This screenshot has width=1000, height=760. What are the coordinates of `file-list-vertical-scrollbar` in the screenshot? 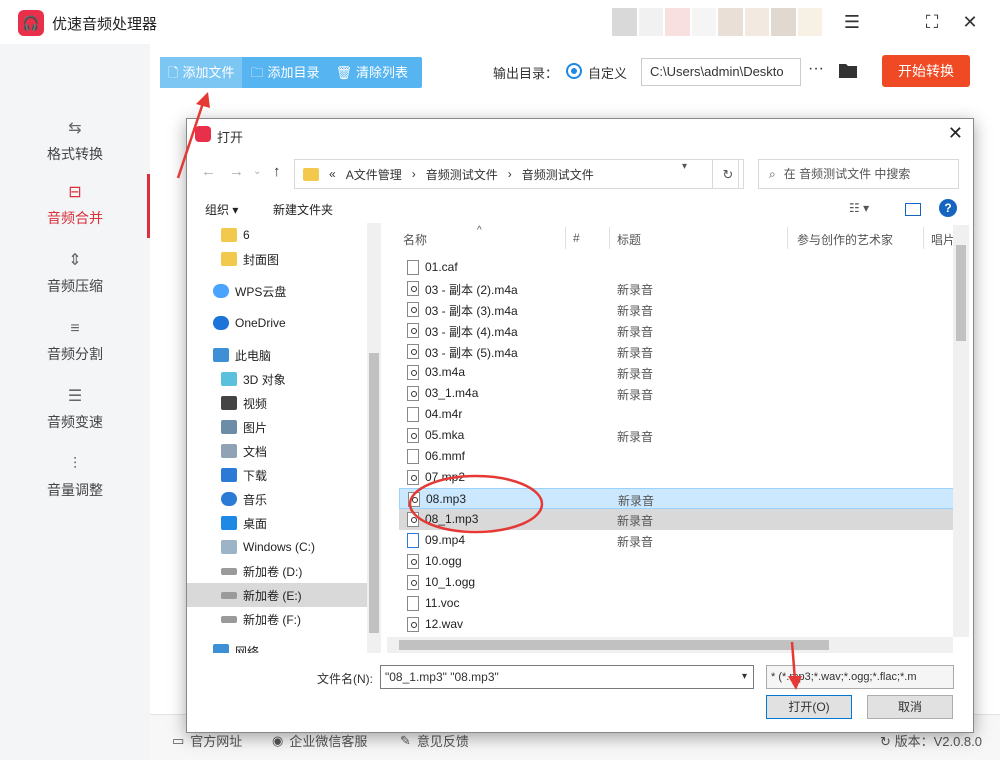 It's located at (961, 431).